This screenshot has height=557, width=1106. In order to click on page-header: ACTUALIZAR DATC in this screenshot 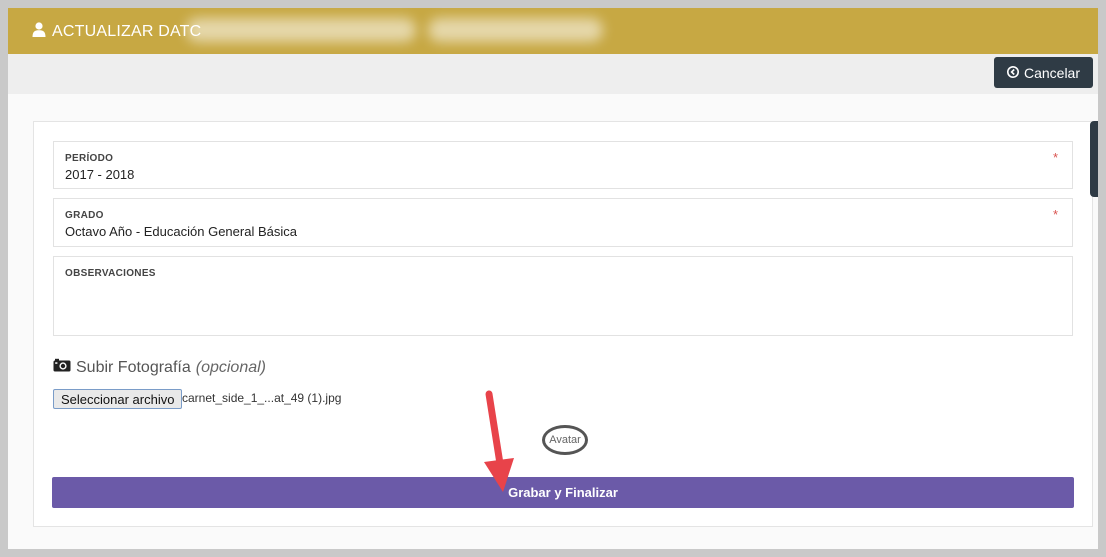, I will do `click(553, 31)`.